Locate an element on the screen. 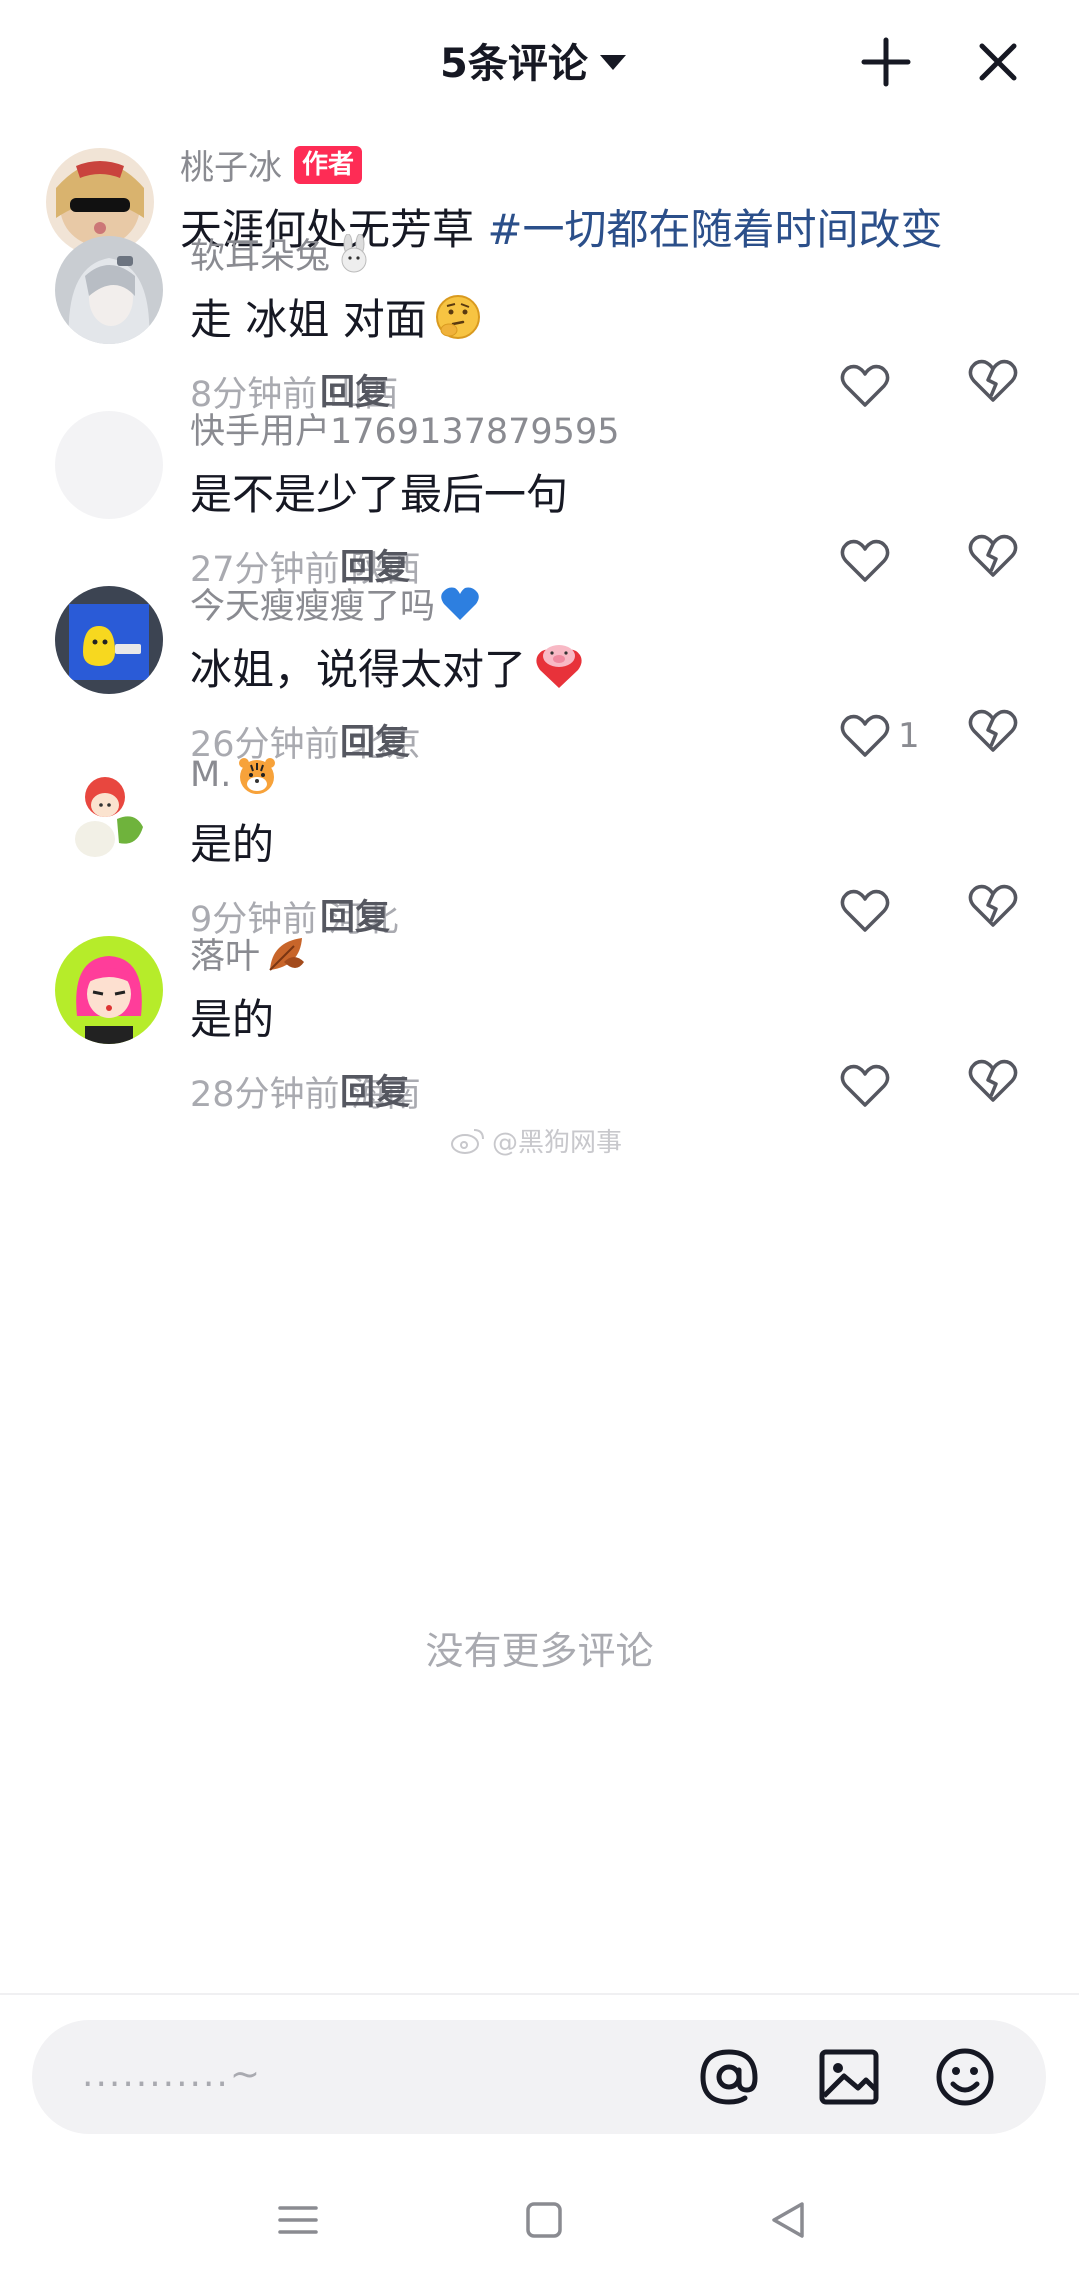 This screenshot has width=1079, height=2287. author-badge: 作者 is located at coordinates (328, 164).